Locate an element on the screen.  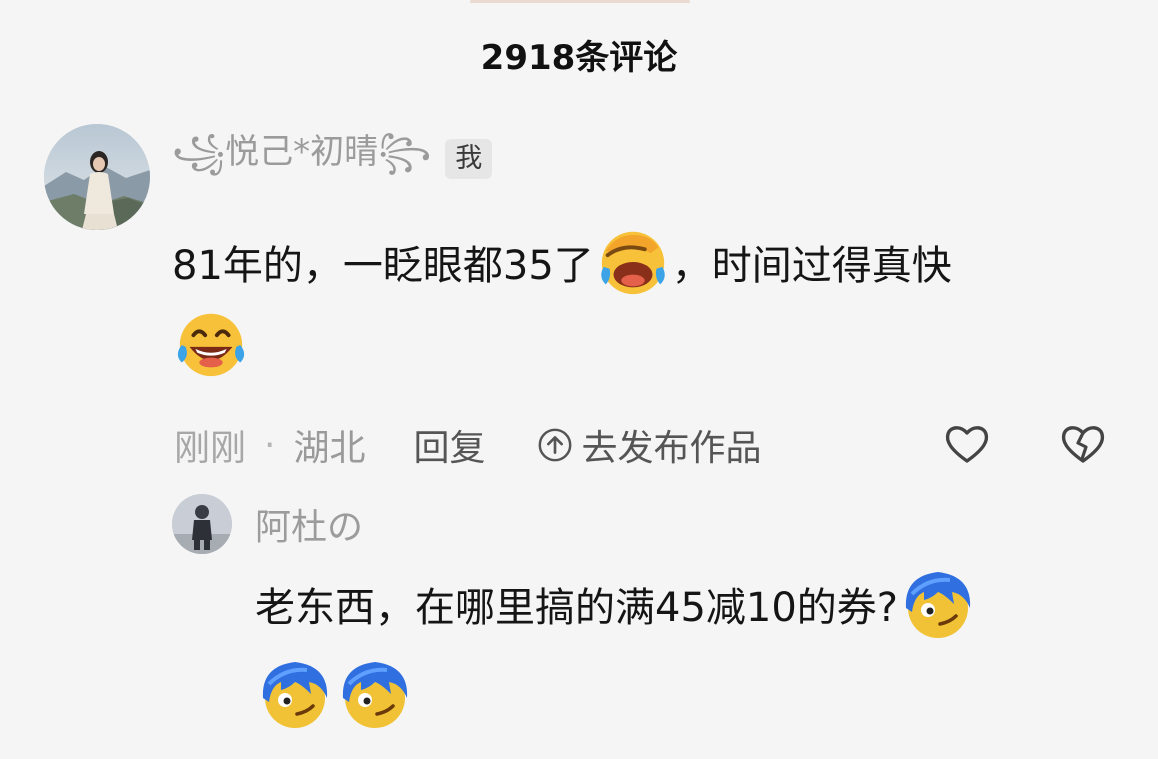
broken-heart-icon is located at coordinates (1083, 444).